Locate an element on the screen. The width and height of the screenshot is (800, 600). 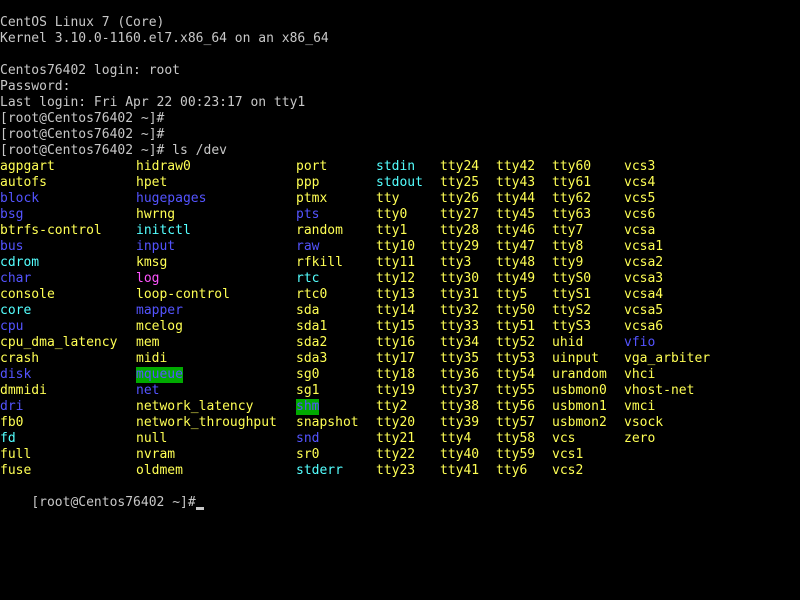
dev-entry: tty59 is located at coordinates (516, 454).